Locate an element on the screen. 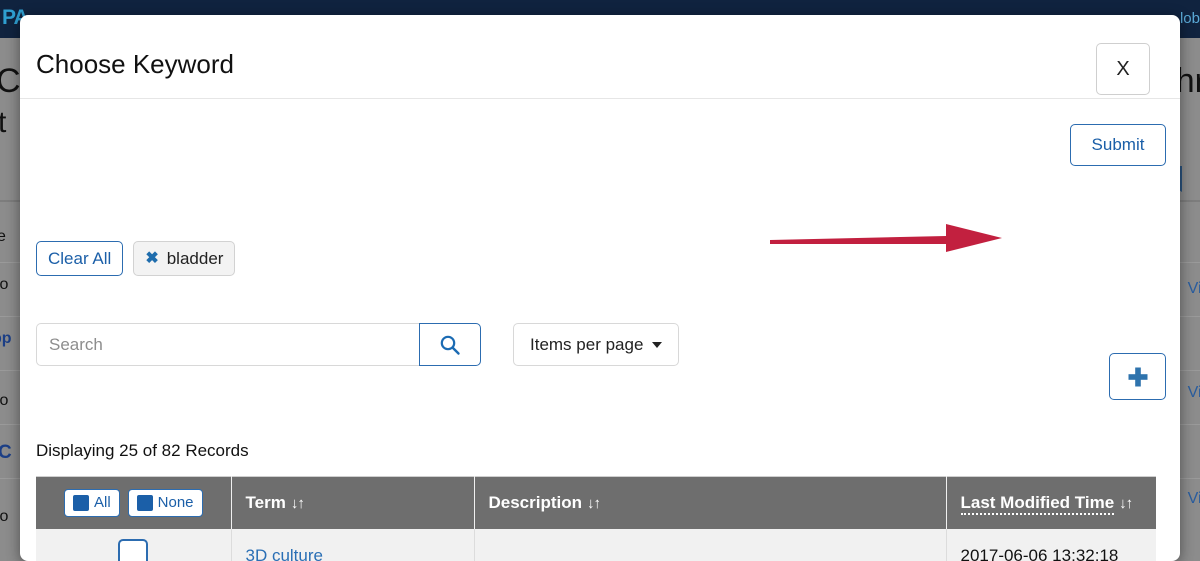  checkbox-checked-icon is located at coordinates (81, 503).